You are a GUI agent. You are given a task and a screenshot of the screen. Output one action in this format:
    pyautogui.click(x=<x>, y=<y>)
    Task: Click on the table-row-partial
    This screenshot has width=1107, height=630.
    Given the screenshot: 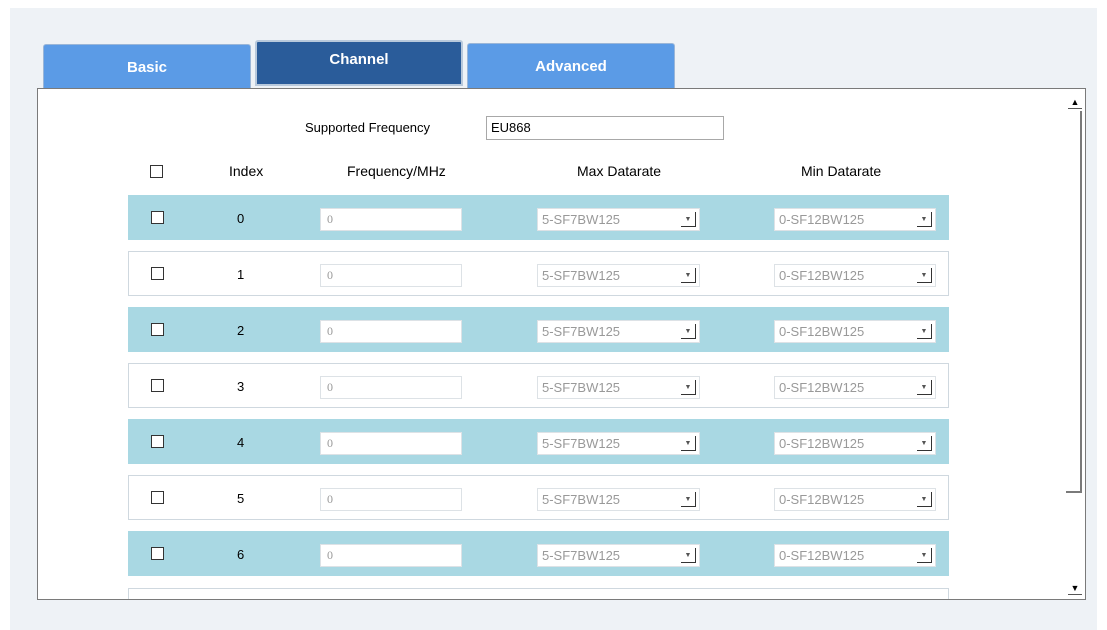 What is the action you would take?
    pyautogui.click(x=538, y=593)
    